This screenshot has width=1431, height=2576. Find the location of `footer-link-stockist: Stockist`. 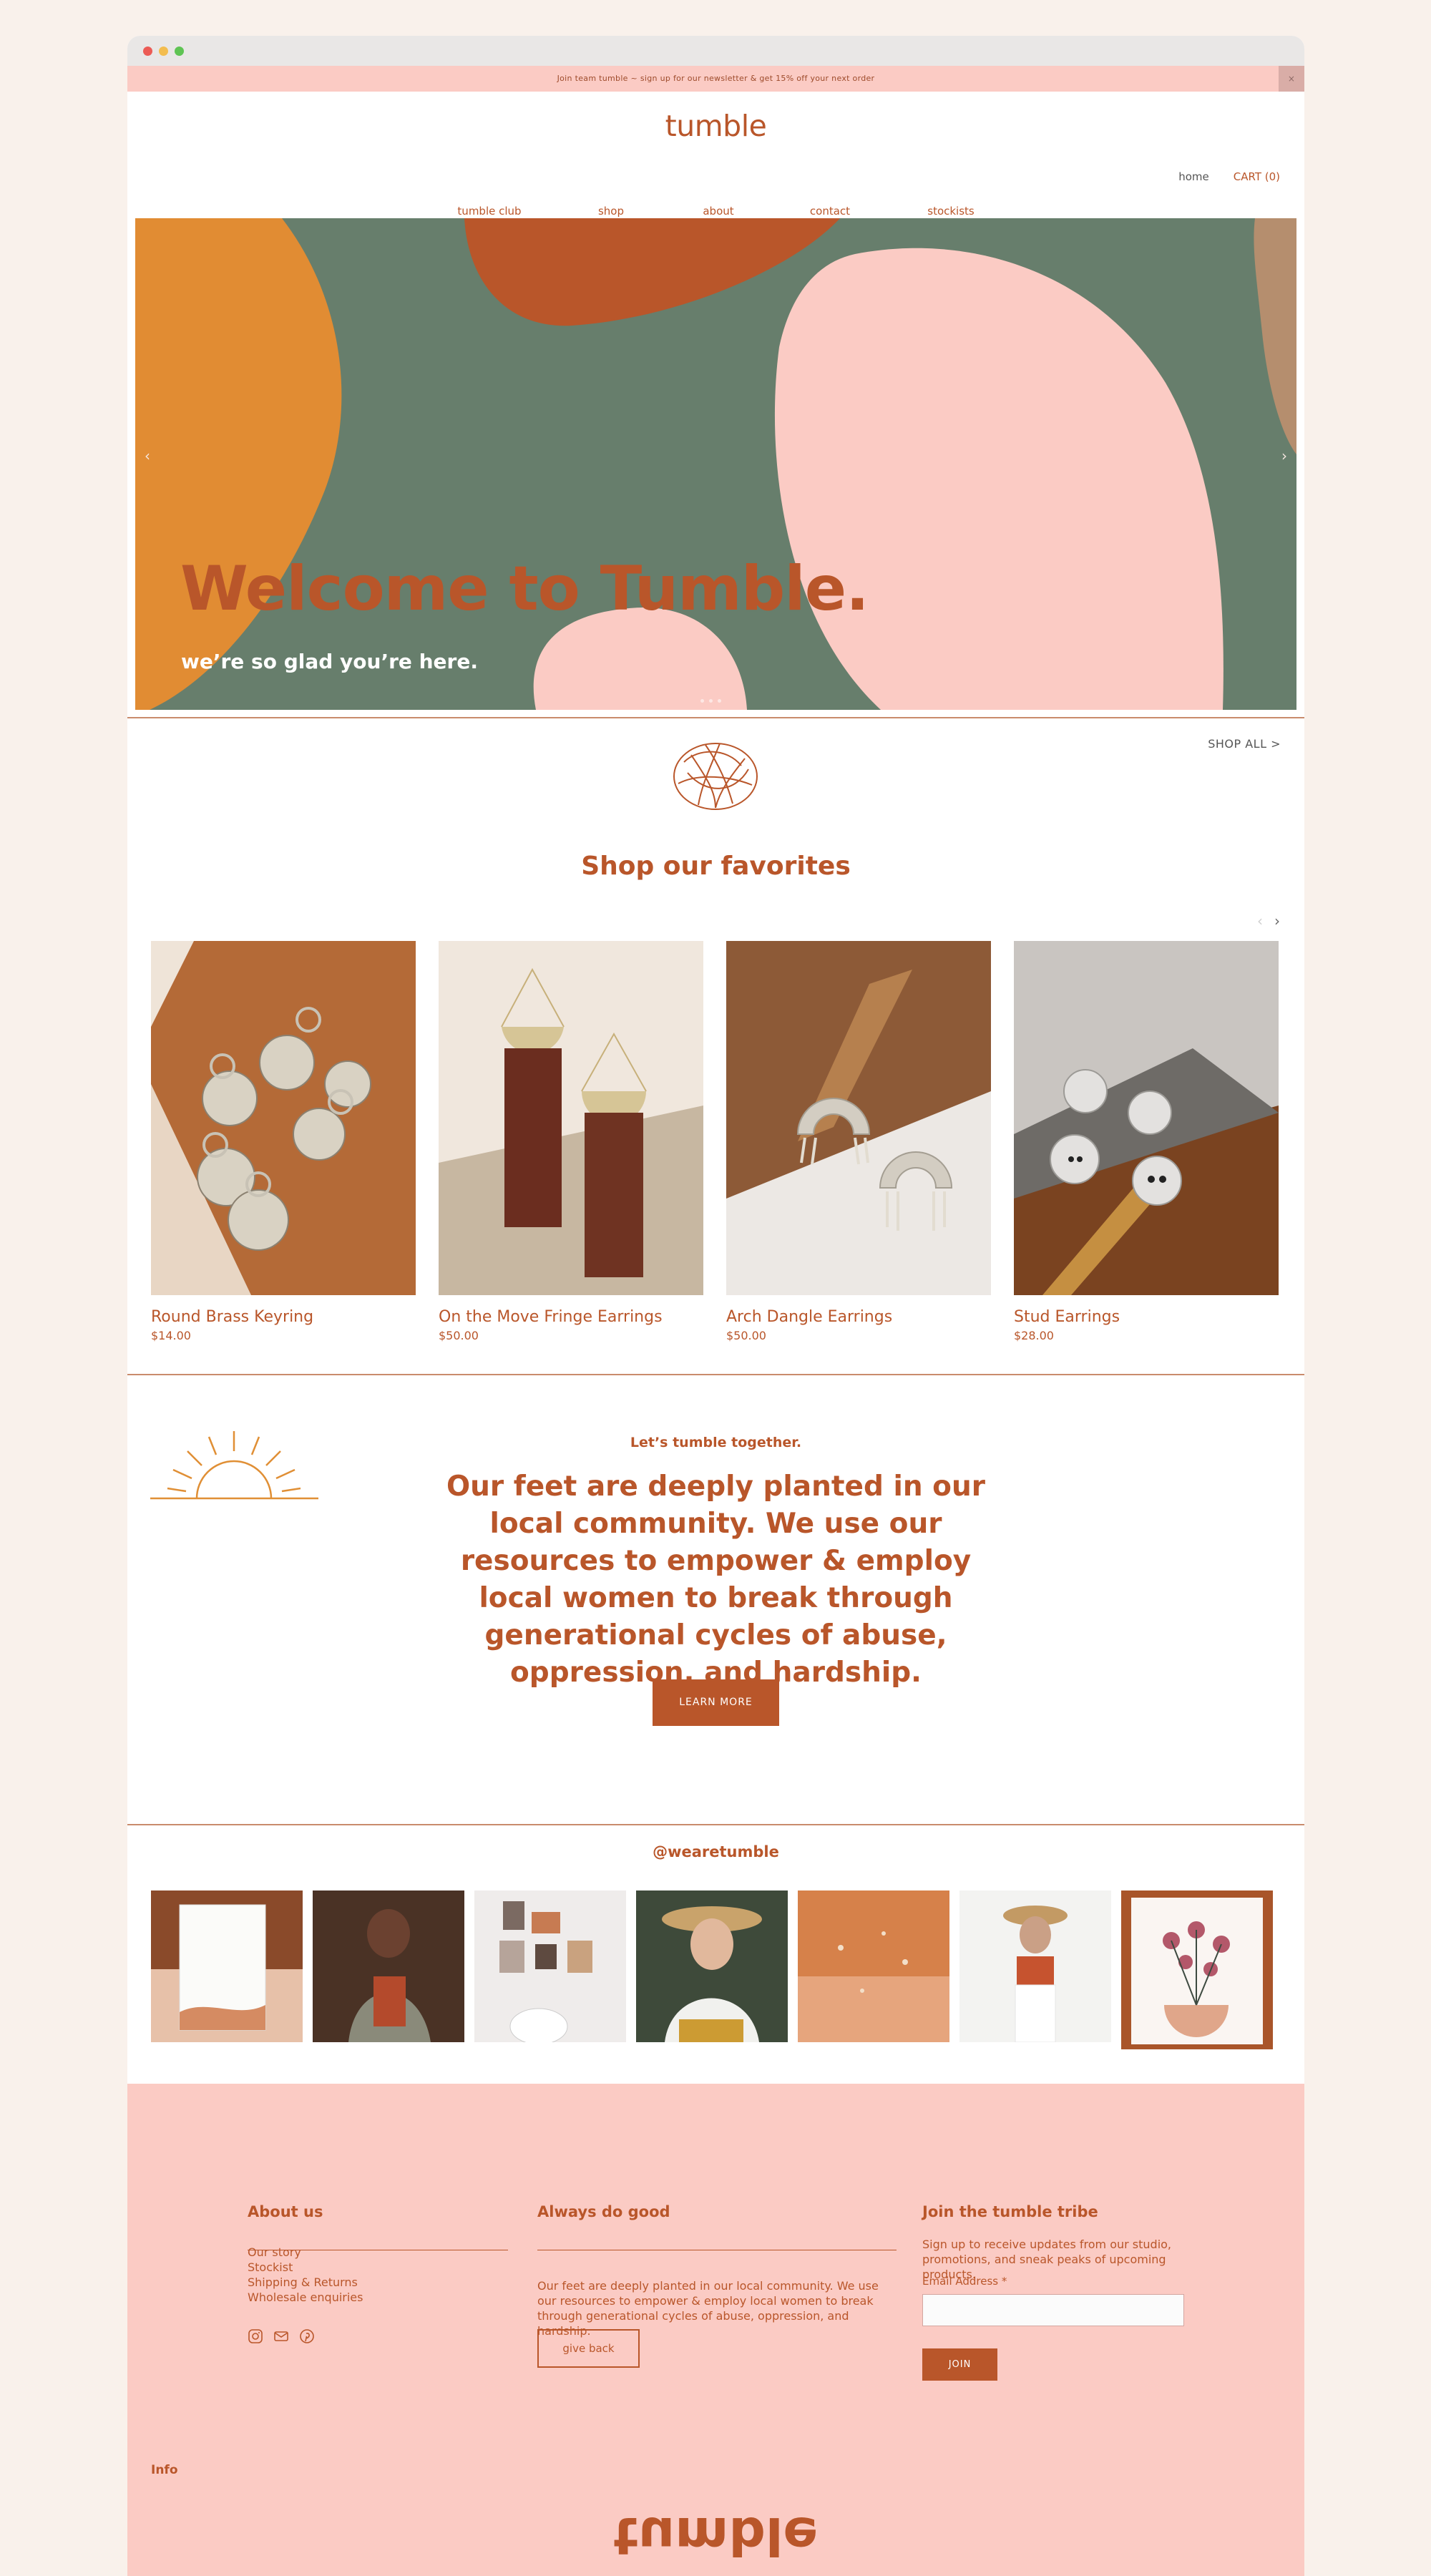

footer-link-stockist: Stockist is located at coordinates (305, 2267).